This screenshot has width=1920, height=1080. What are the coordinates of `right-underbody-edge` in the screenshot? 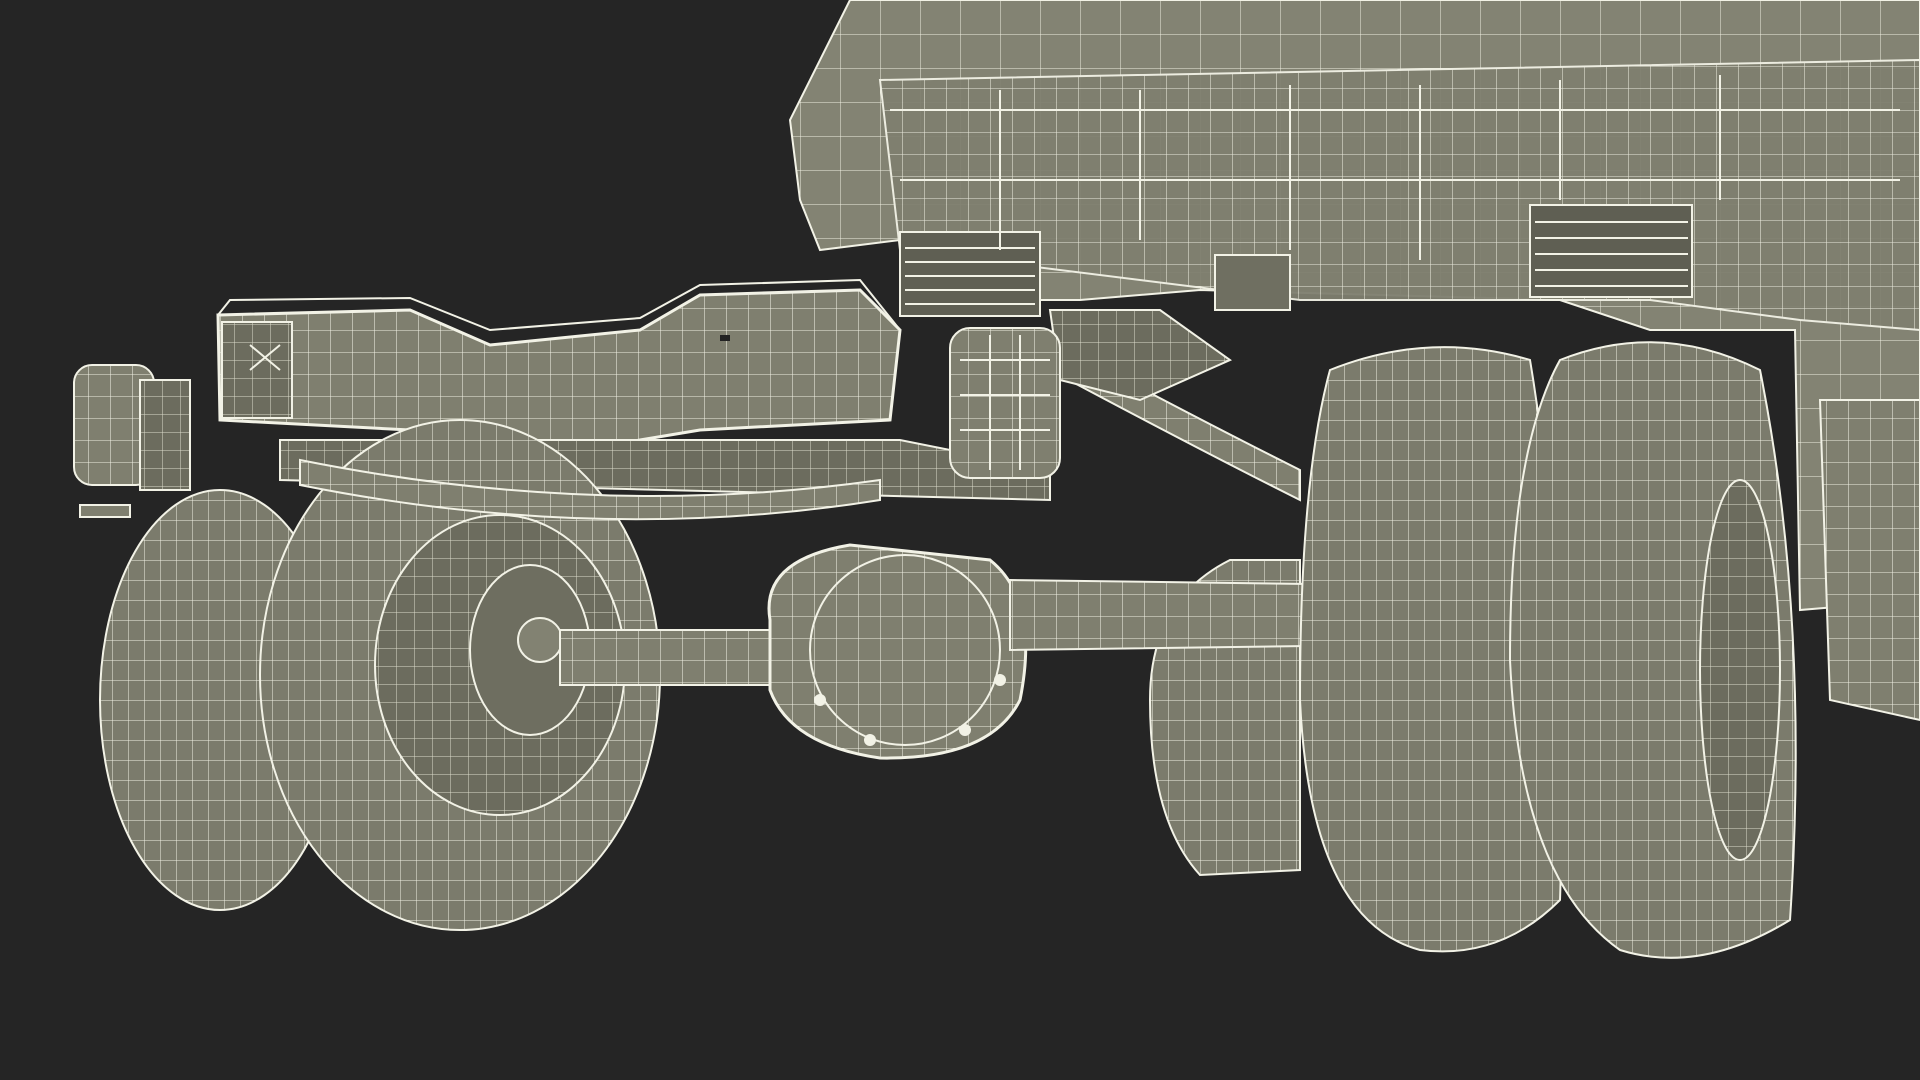 It's located at (1869, 560).